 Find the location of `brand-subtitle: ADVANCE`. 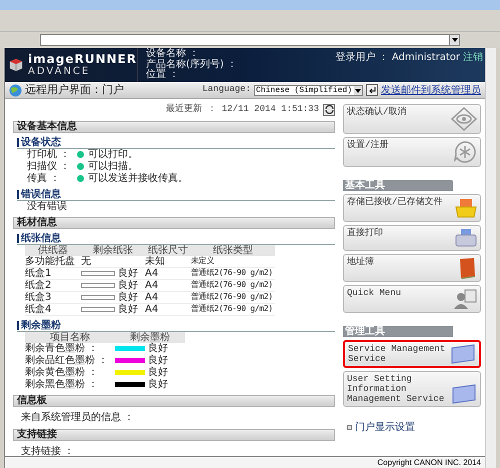

brand-subtitle: ADVANCE is located at coordinates (60, 71).